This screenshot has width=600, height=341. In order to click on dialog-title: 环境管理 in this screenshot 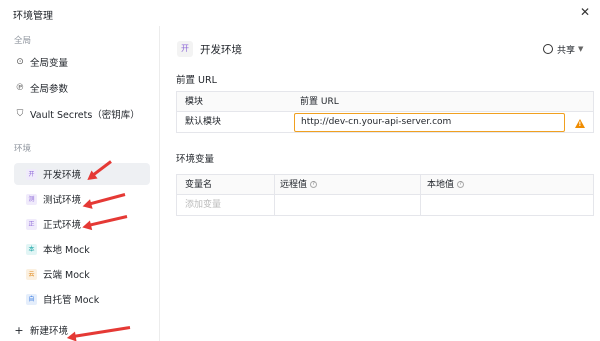, I will do `click(33, 16)`.